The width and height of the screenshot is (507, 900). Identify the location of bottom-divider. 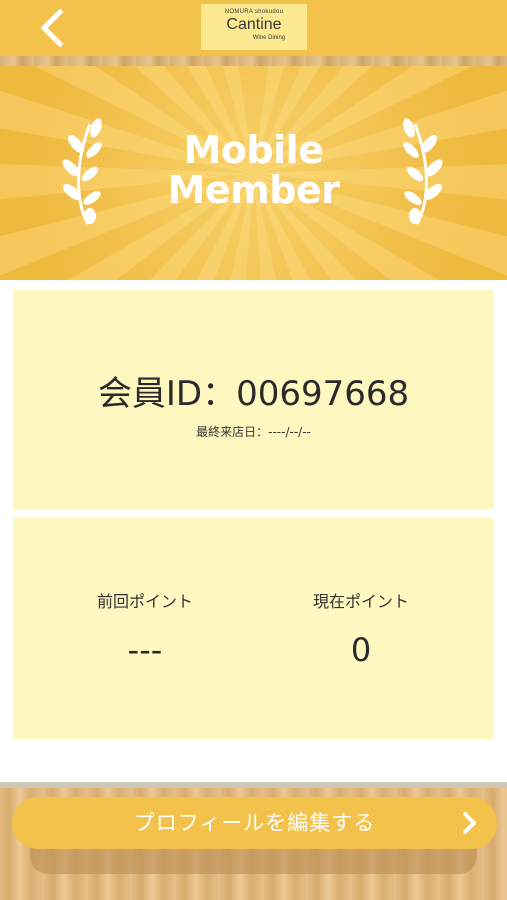
(253, 785).